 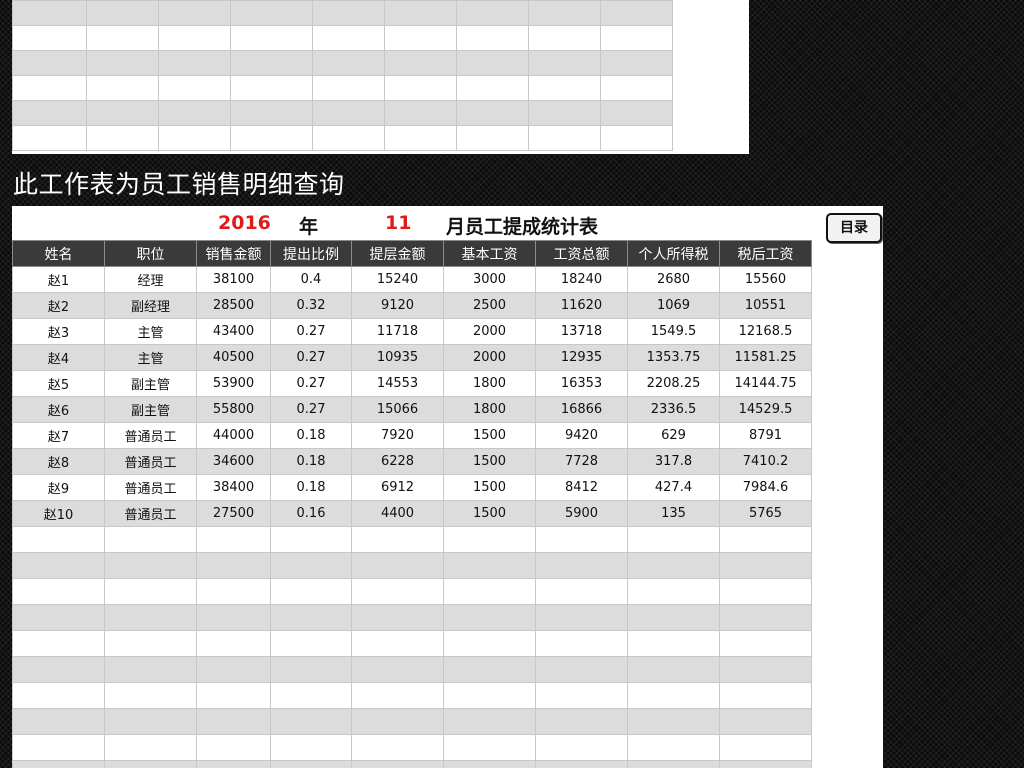 I want to click on table-cell: 赵10, so click(x=58, y=513).